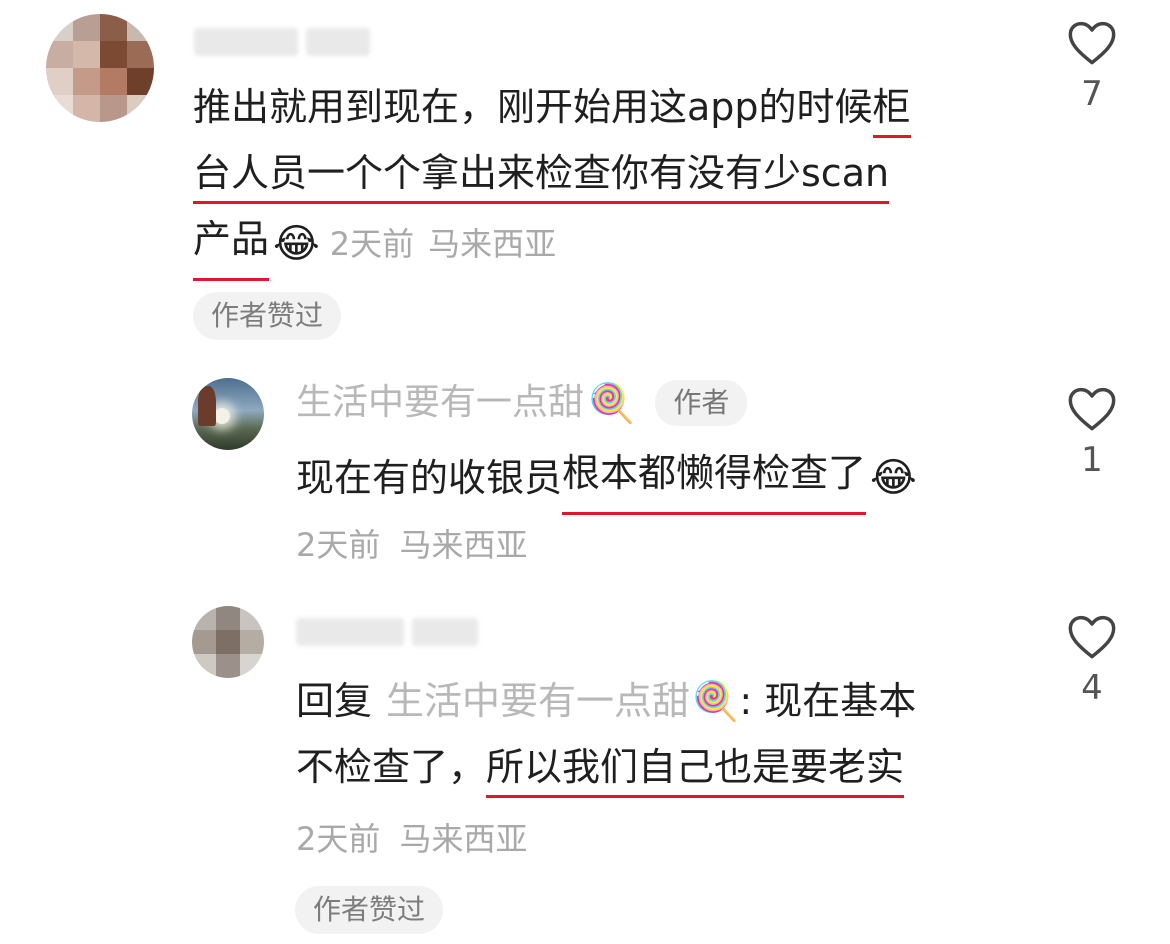 This screenshot has width=1170, height=944. Describe the element at coordinates (538, 701) in the screenshot. I see `reply-to-username: 生活中要有一点甜` at that location.